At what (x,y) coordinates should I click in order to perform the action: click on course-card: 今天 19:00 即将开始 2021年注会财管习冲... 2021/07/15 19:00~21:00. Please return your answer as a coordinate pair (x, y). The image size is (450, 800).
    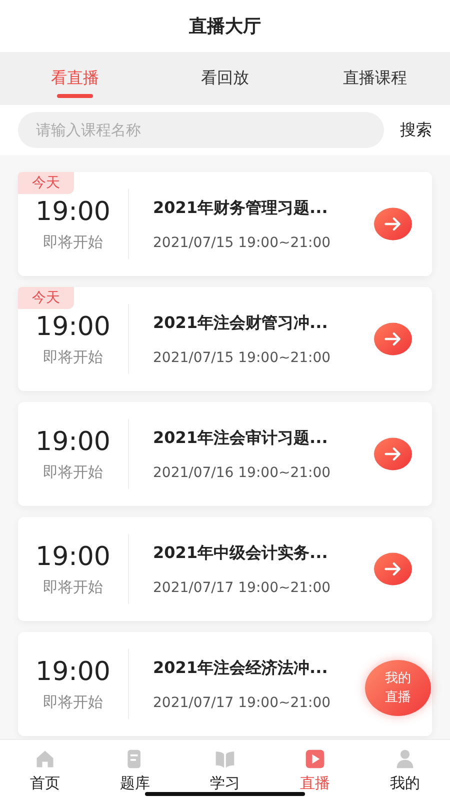
    Looking at the image, I should click on (225, 339).